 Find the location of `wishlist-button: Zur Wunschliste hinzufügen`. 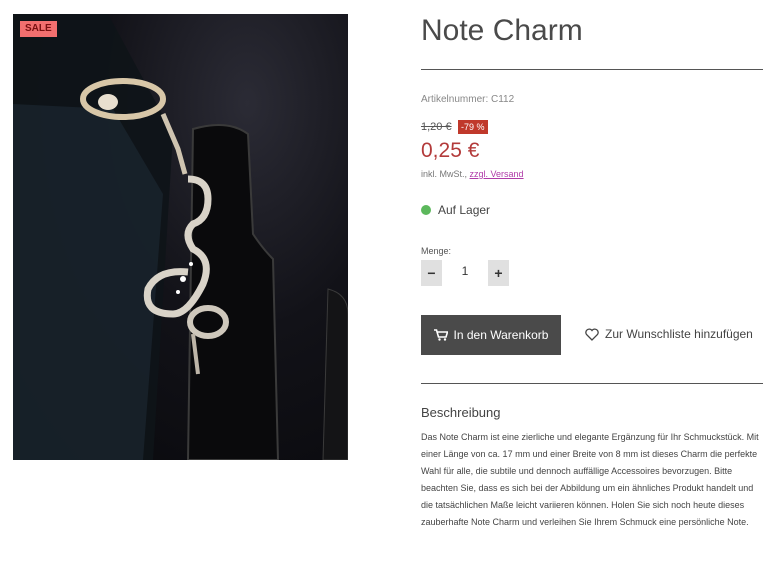

wishlist-button: Zur Wunschliste hinzufügen is located at coordinates (669, 334).